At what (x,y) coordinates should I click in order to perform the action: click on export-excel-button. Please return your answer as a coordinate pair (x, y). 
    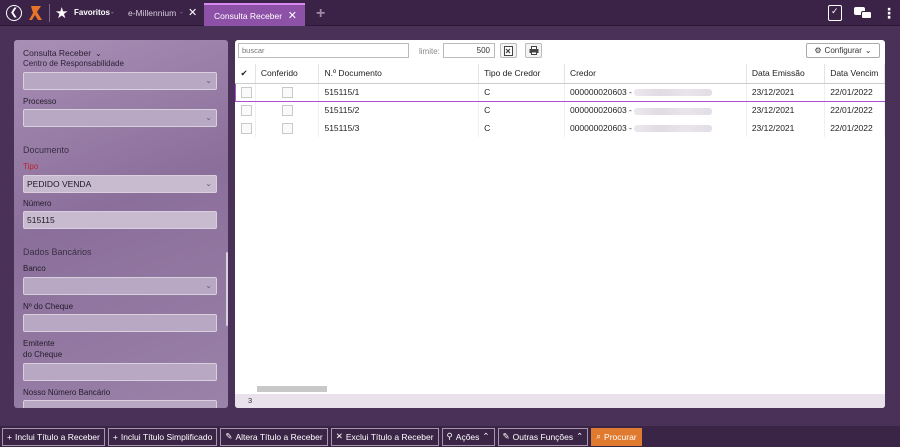
    Looking at the image, I should click on (508, 50).